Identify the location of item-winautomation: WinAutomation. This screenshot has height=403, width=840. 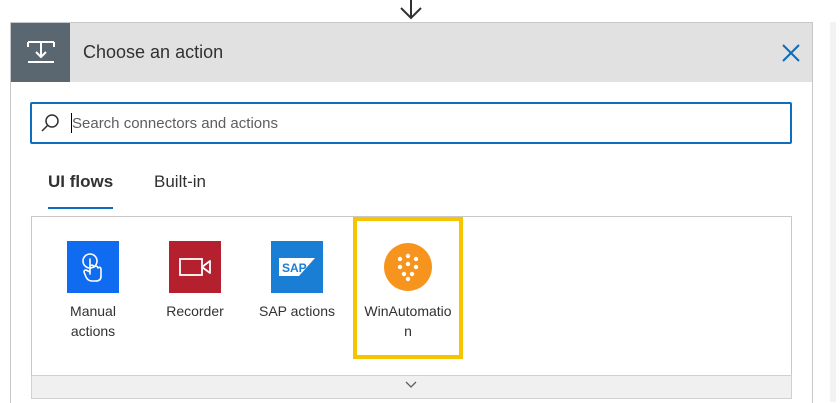
(408, 291).